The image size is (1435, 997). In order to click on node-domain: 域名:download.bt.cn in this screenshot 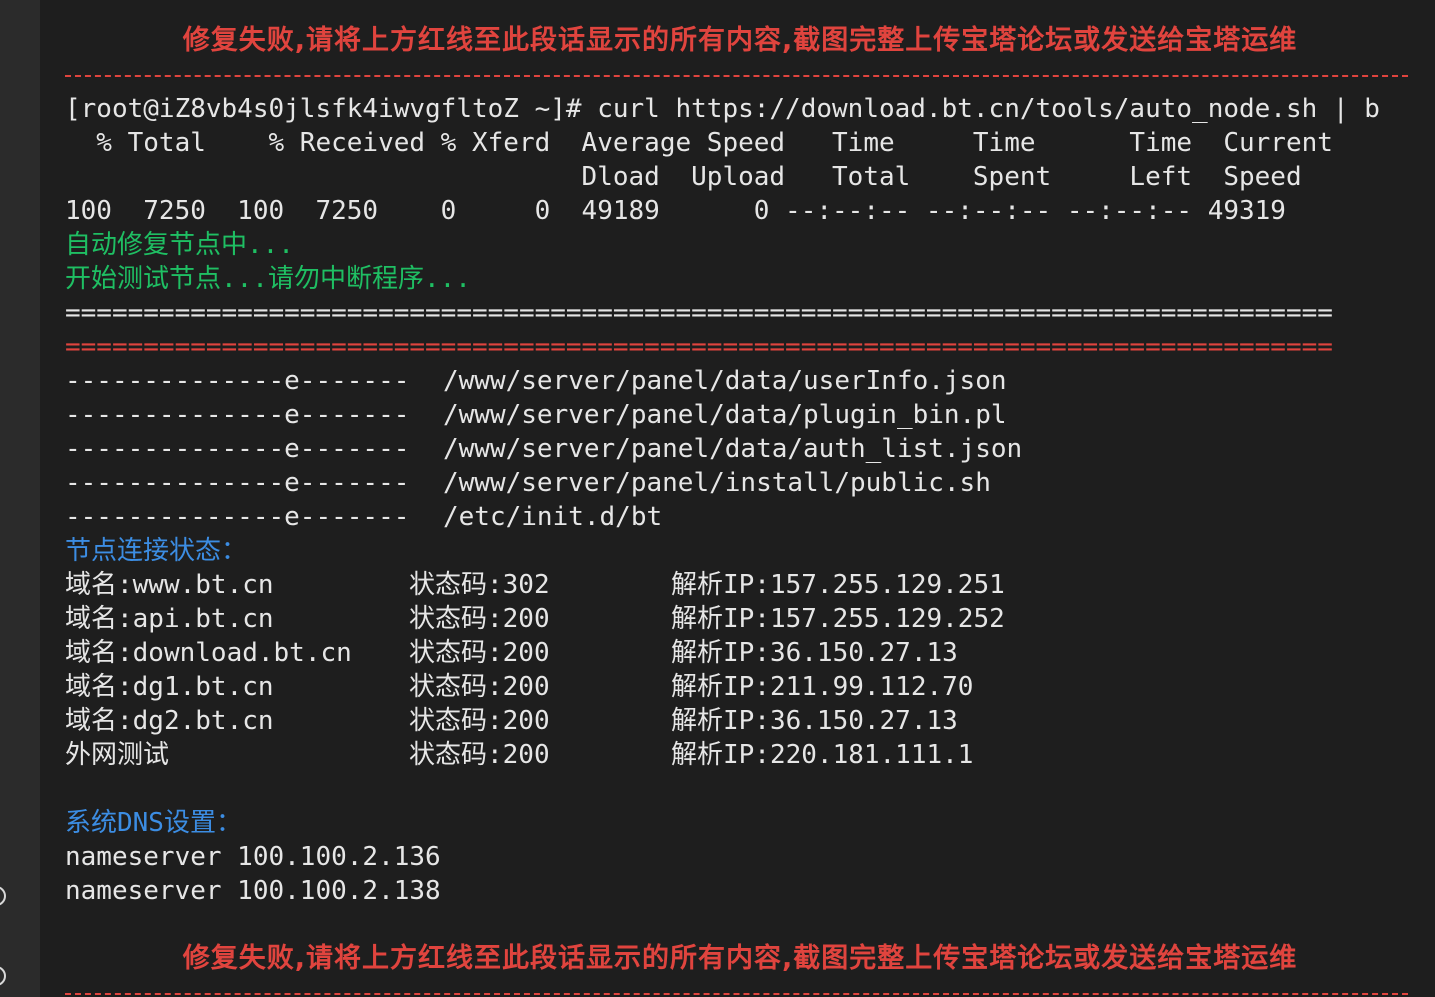, I will do `click(208, 653)`.